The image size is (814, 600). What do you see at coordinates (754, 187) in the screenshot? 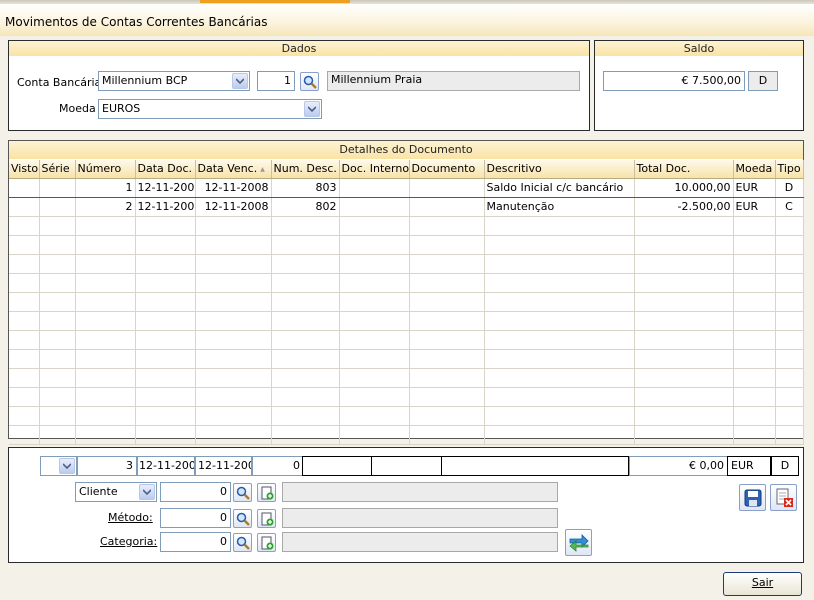
I see `cell-moeda: EUR` at bounding box center [754, 187].